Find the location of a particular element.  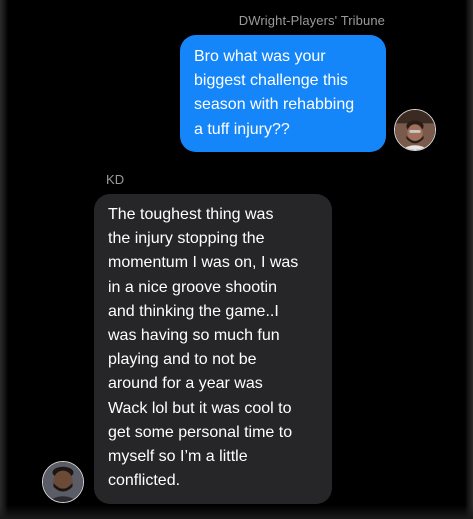

screen-bottom-edge is located at coordinates (236, 512).